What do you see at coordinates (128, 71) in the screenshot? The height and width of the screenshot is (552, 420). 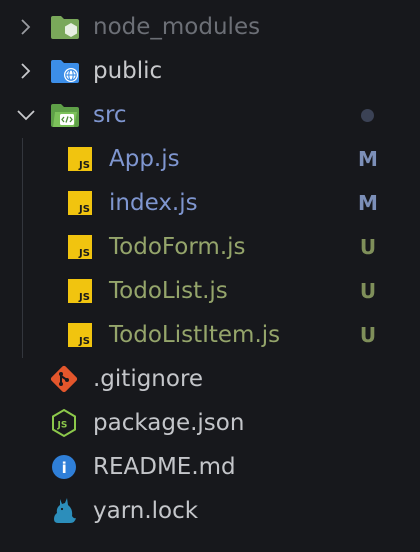 I see `folder-label: public` at bounding box center [128, 71].